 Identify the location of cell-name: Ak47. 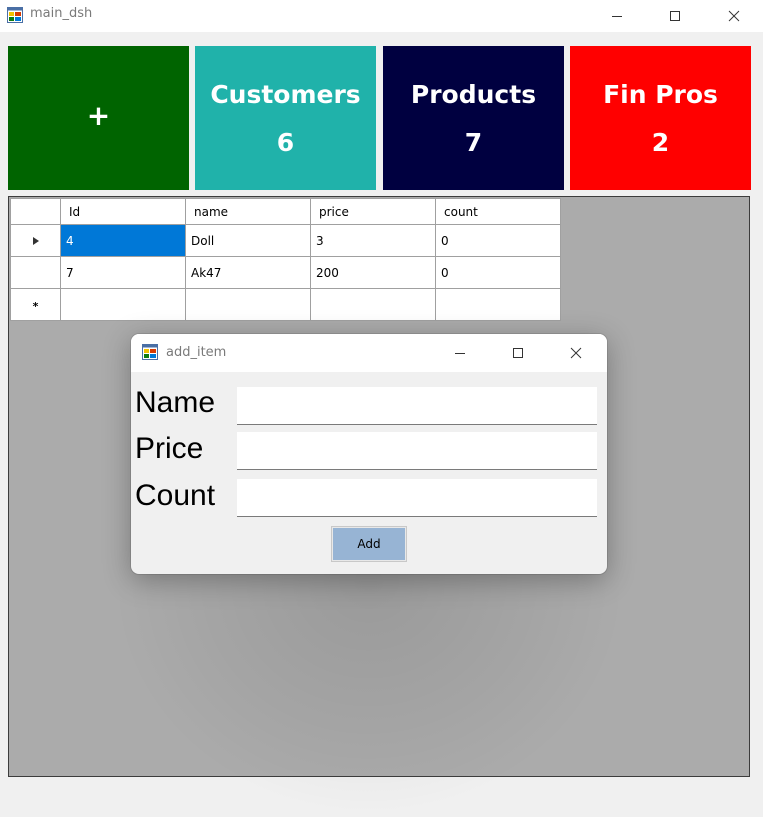
(248, 272).